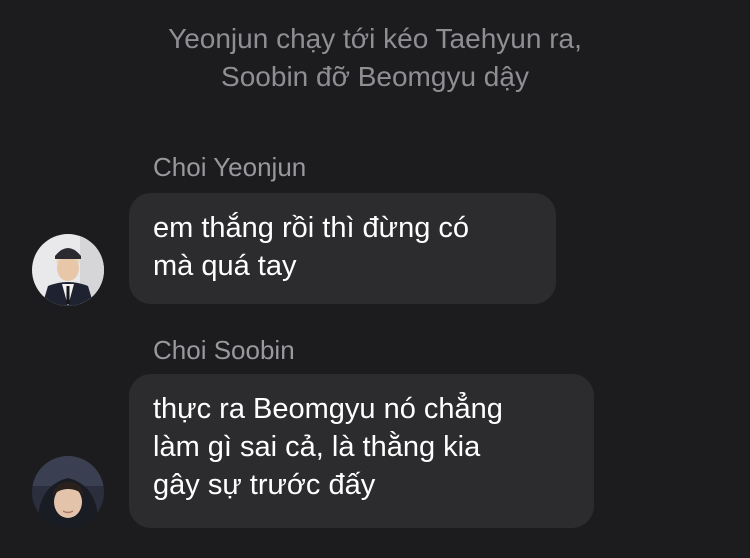 Image resolution: width=750 pixels, height=558 pixels. Describe the element at coordinates (68, 492) in the screenshot. I see `soobin-avatar-icon` at that location.